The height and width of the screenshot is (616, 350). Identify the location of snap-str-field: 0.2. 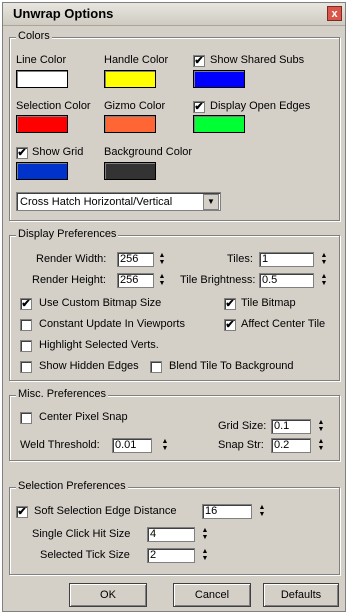
(291, 445).